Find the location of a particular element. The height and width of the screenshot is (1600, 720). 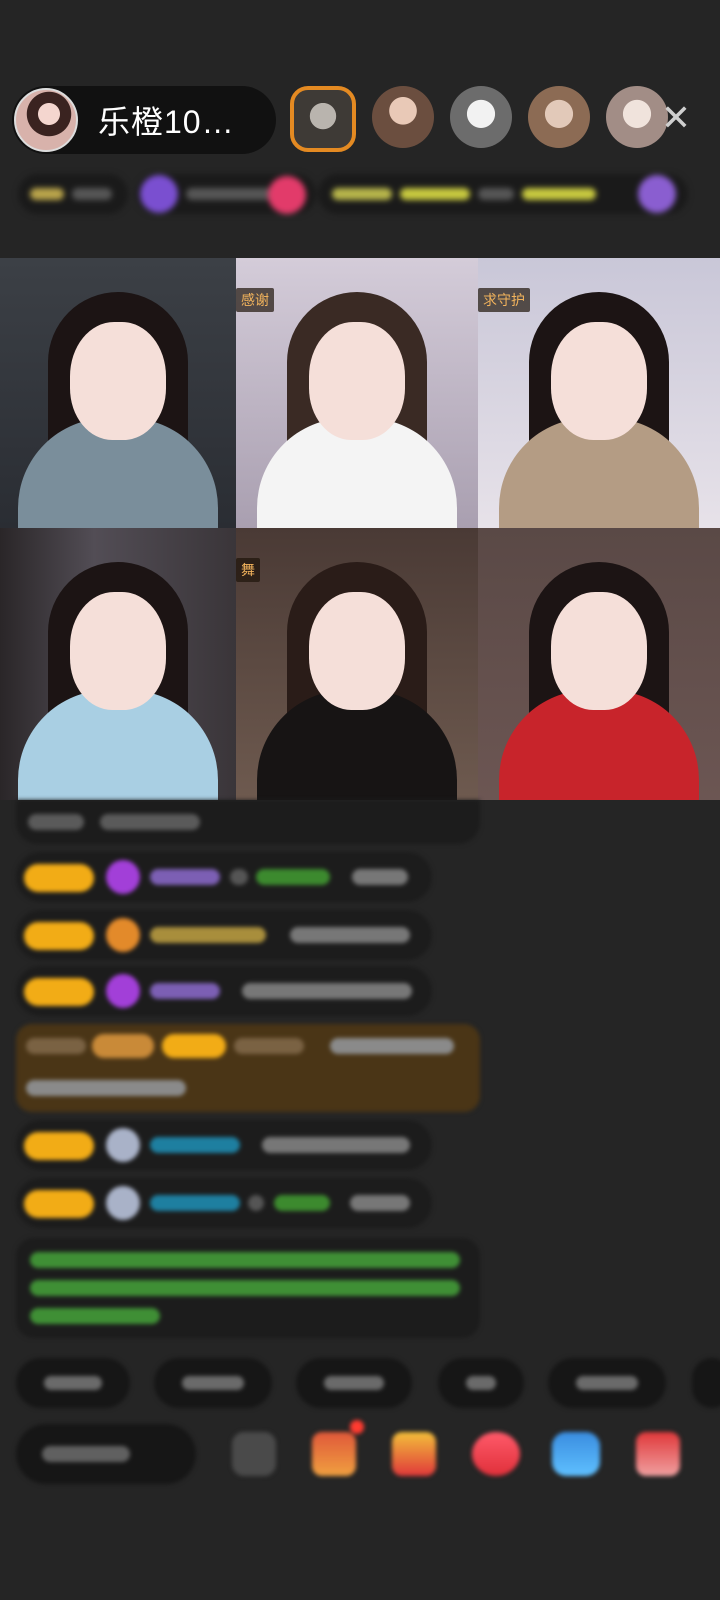

gift-box-icon is located at coordinates (334, 1454).